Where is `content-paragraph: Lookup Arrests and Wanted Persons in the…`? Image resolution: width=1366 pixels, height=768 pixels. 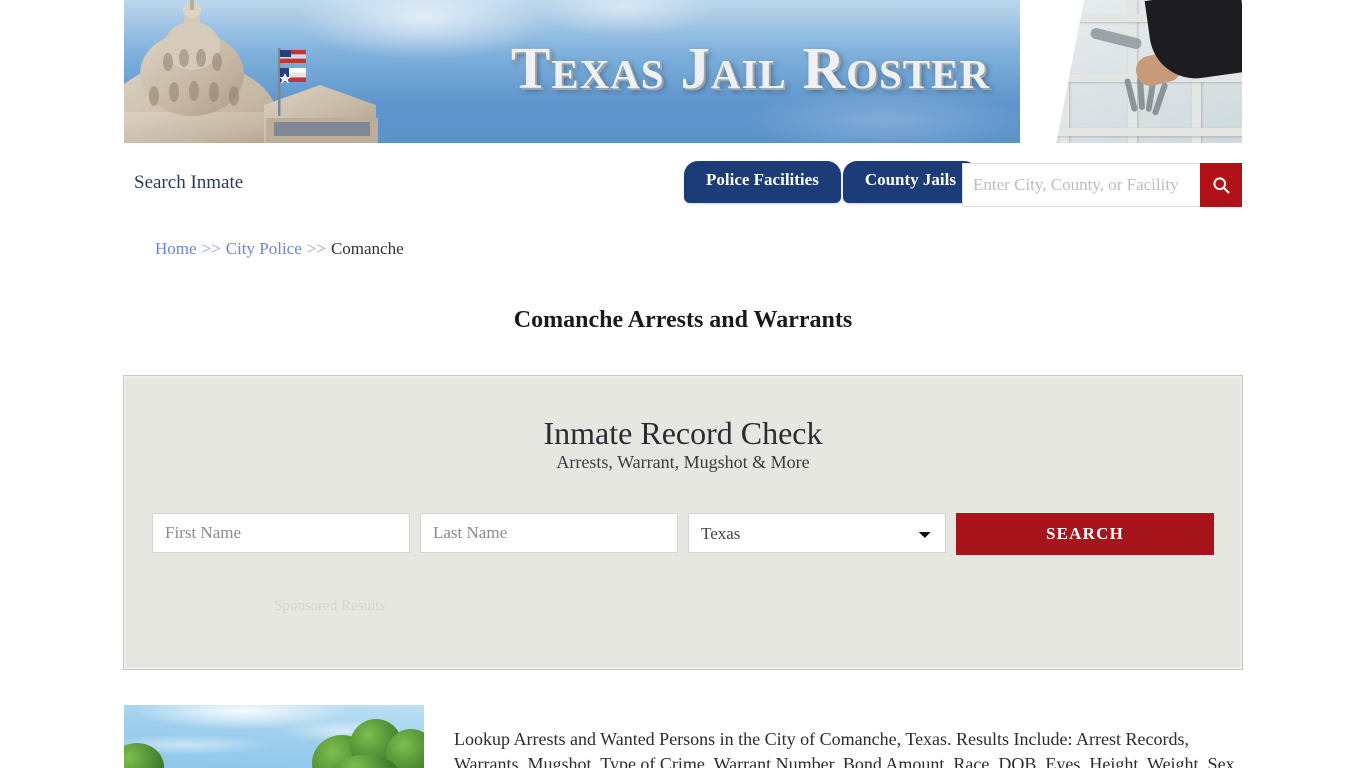 content-paragraph: Lookup Arrests and Wanted Persons in the… is located at coordinates (847, 748).